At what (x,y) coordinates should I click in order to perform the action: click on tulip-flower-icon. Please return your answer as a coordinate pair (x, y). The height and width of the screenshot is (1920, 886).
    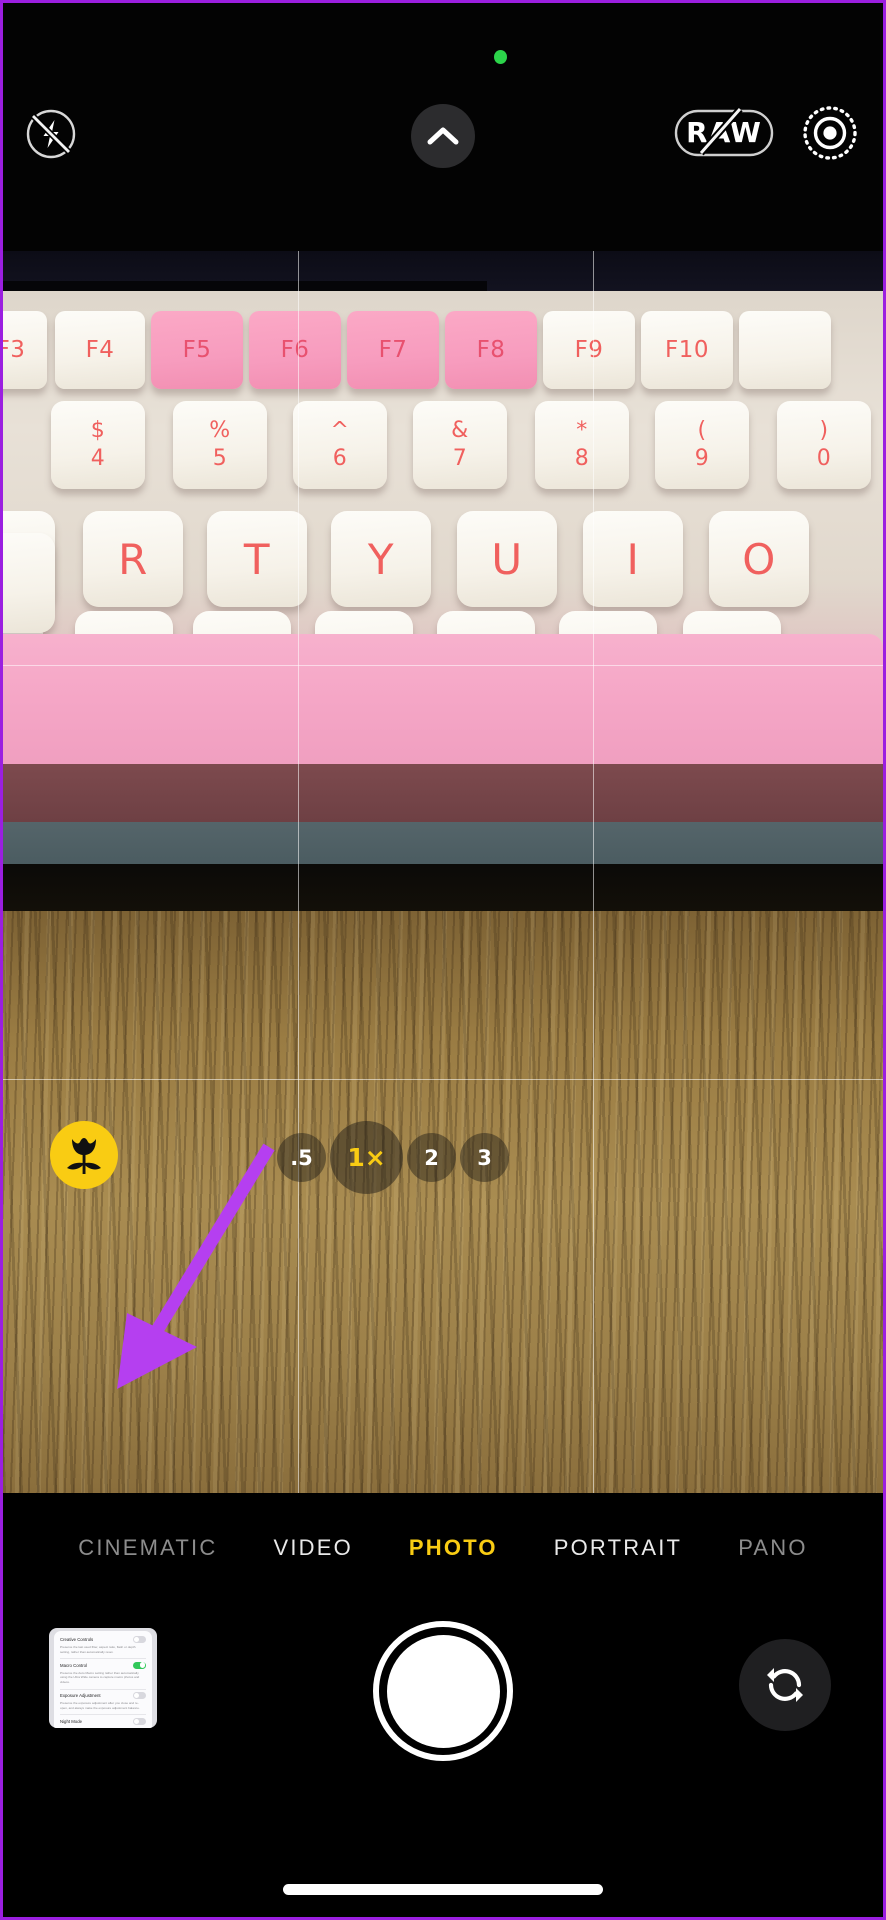
    Looking at the image, I should click on (84, 1156).